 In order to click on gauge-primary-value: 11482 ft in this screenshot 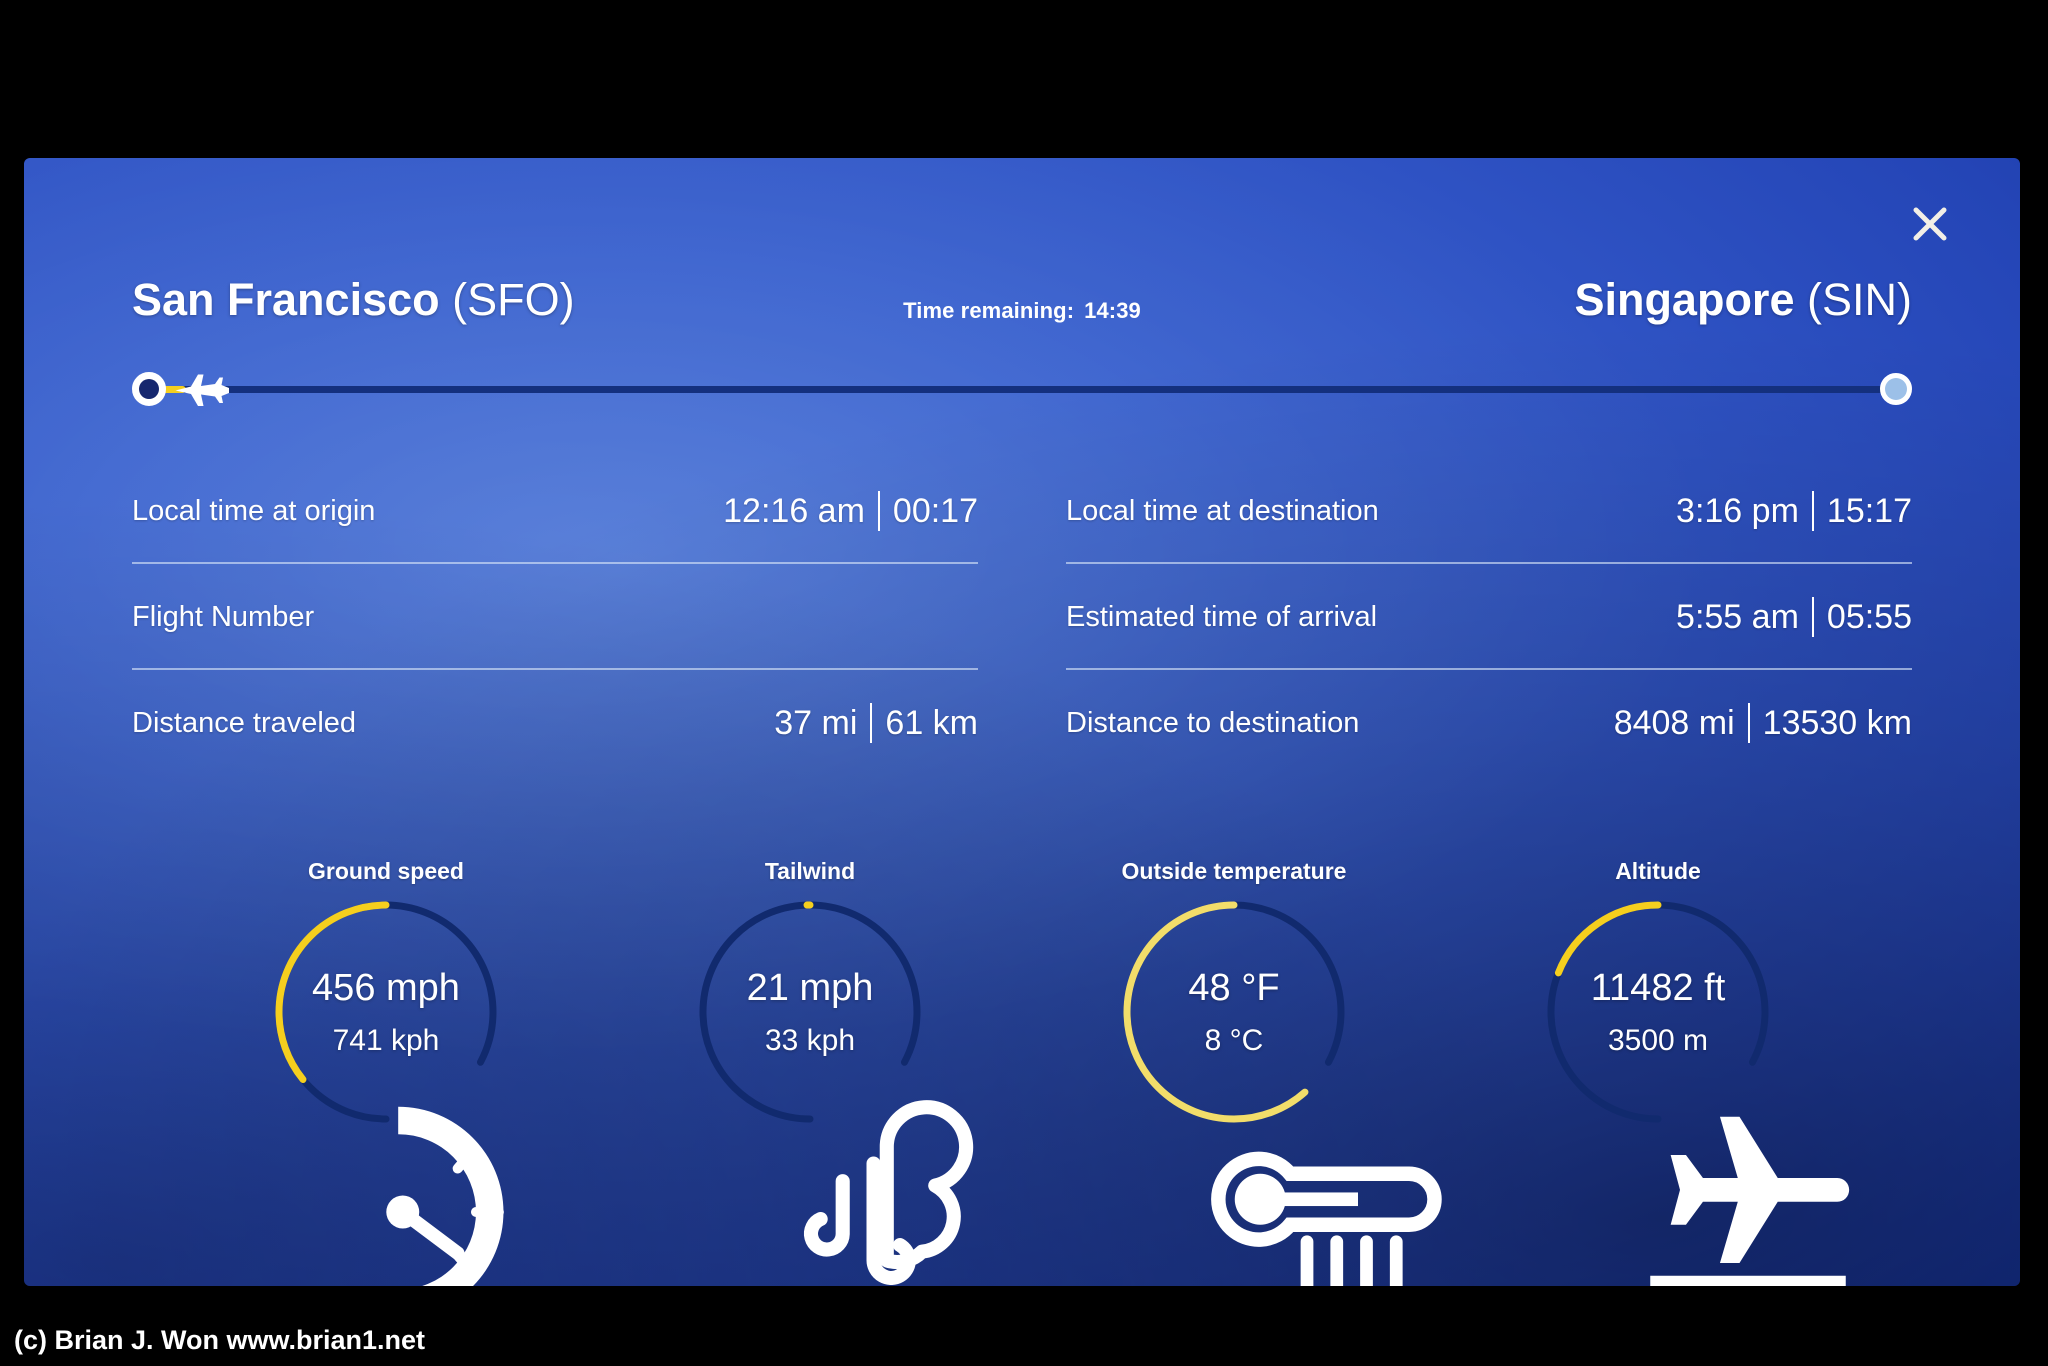, I will do `click(1658, 987)`.